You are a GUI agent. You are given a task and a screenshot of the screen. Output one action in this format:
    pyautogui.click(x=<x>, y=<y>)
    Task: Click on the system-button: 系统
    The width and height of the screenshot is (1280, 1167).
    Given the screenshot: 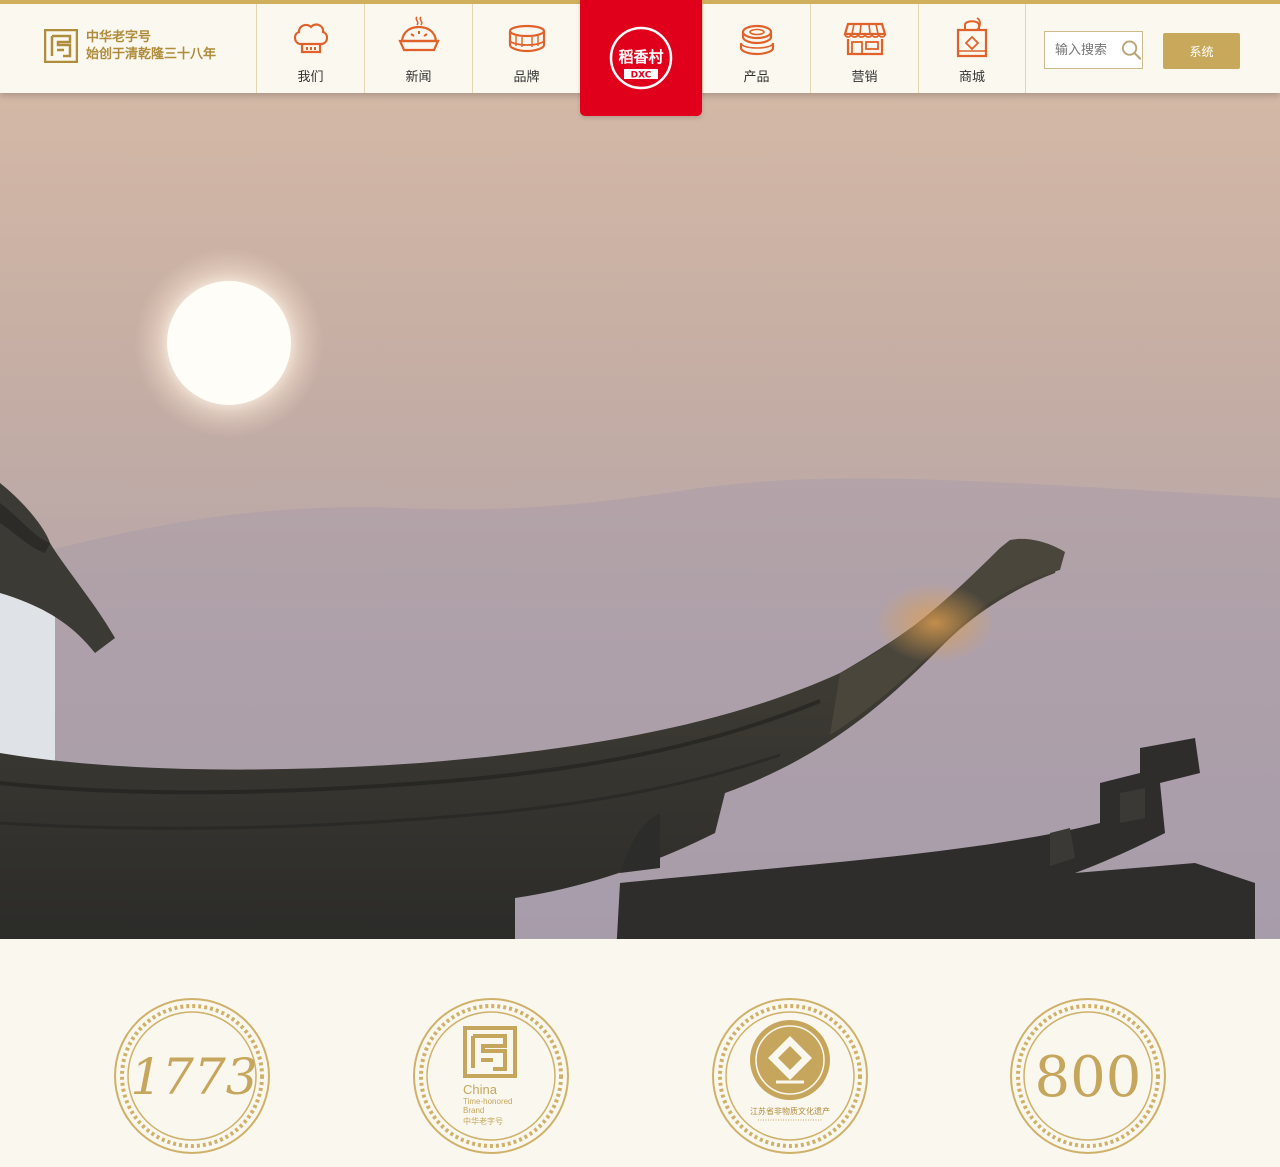 What is the action you would take?
    pyautogui.click(x=1201, y=51)
    